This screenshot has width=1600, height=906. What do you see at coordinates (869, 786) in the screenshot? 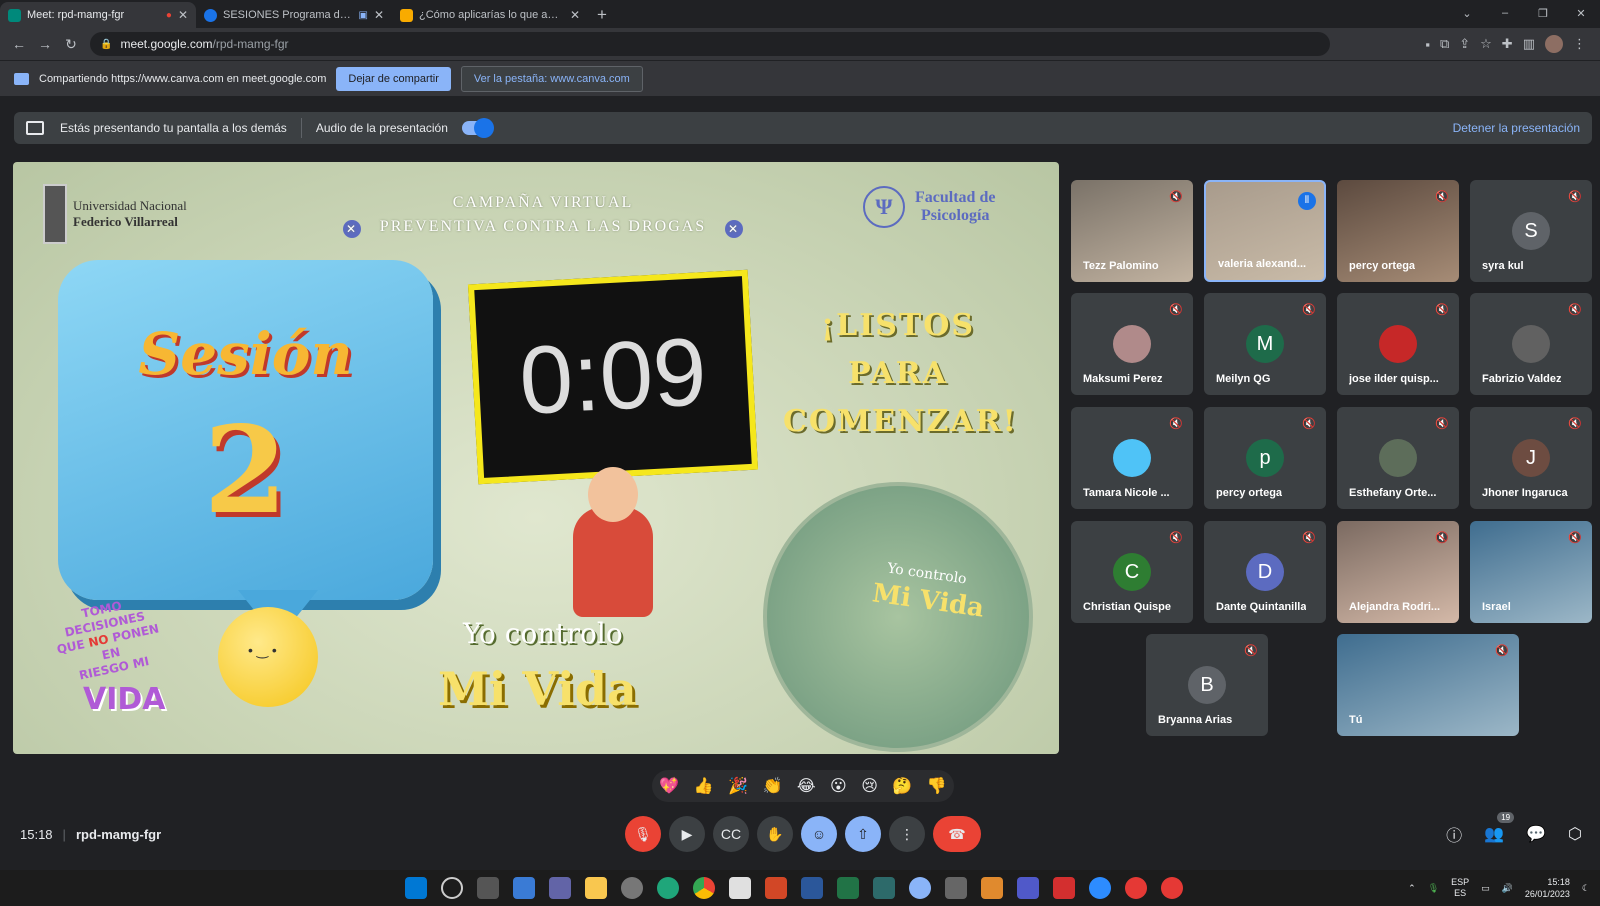
I see `reaction-emoji-button: 😢` at bounding box center [869, 786].